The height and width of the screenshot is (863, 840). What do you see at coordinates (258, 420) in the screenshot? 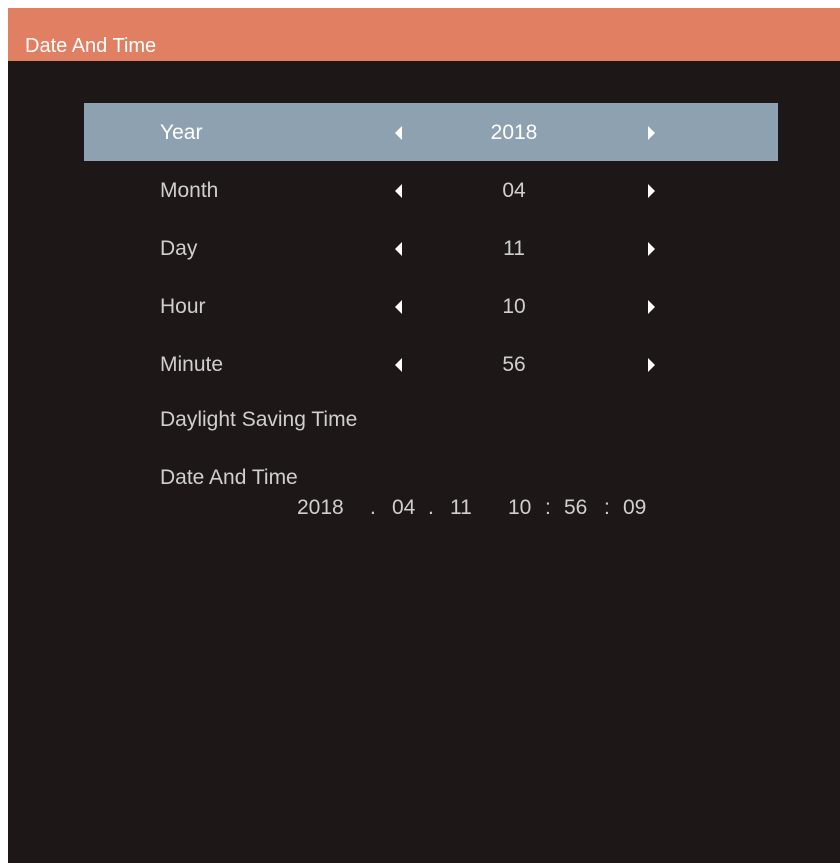
I see `daylight-saving-time-item: Daylight Saving Time` at bounding box center [258, 420].